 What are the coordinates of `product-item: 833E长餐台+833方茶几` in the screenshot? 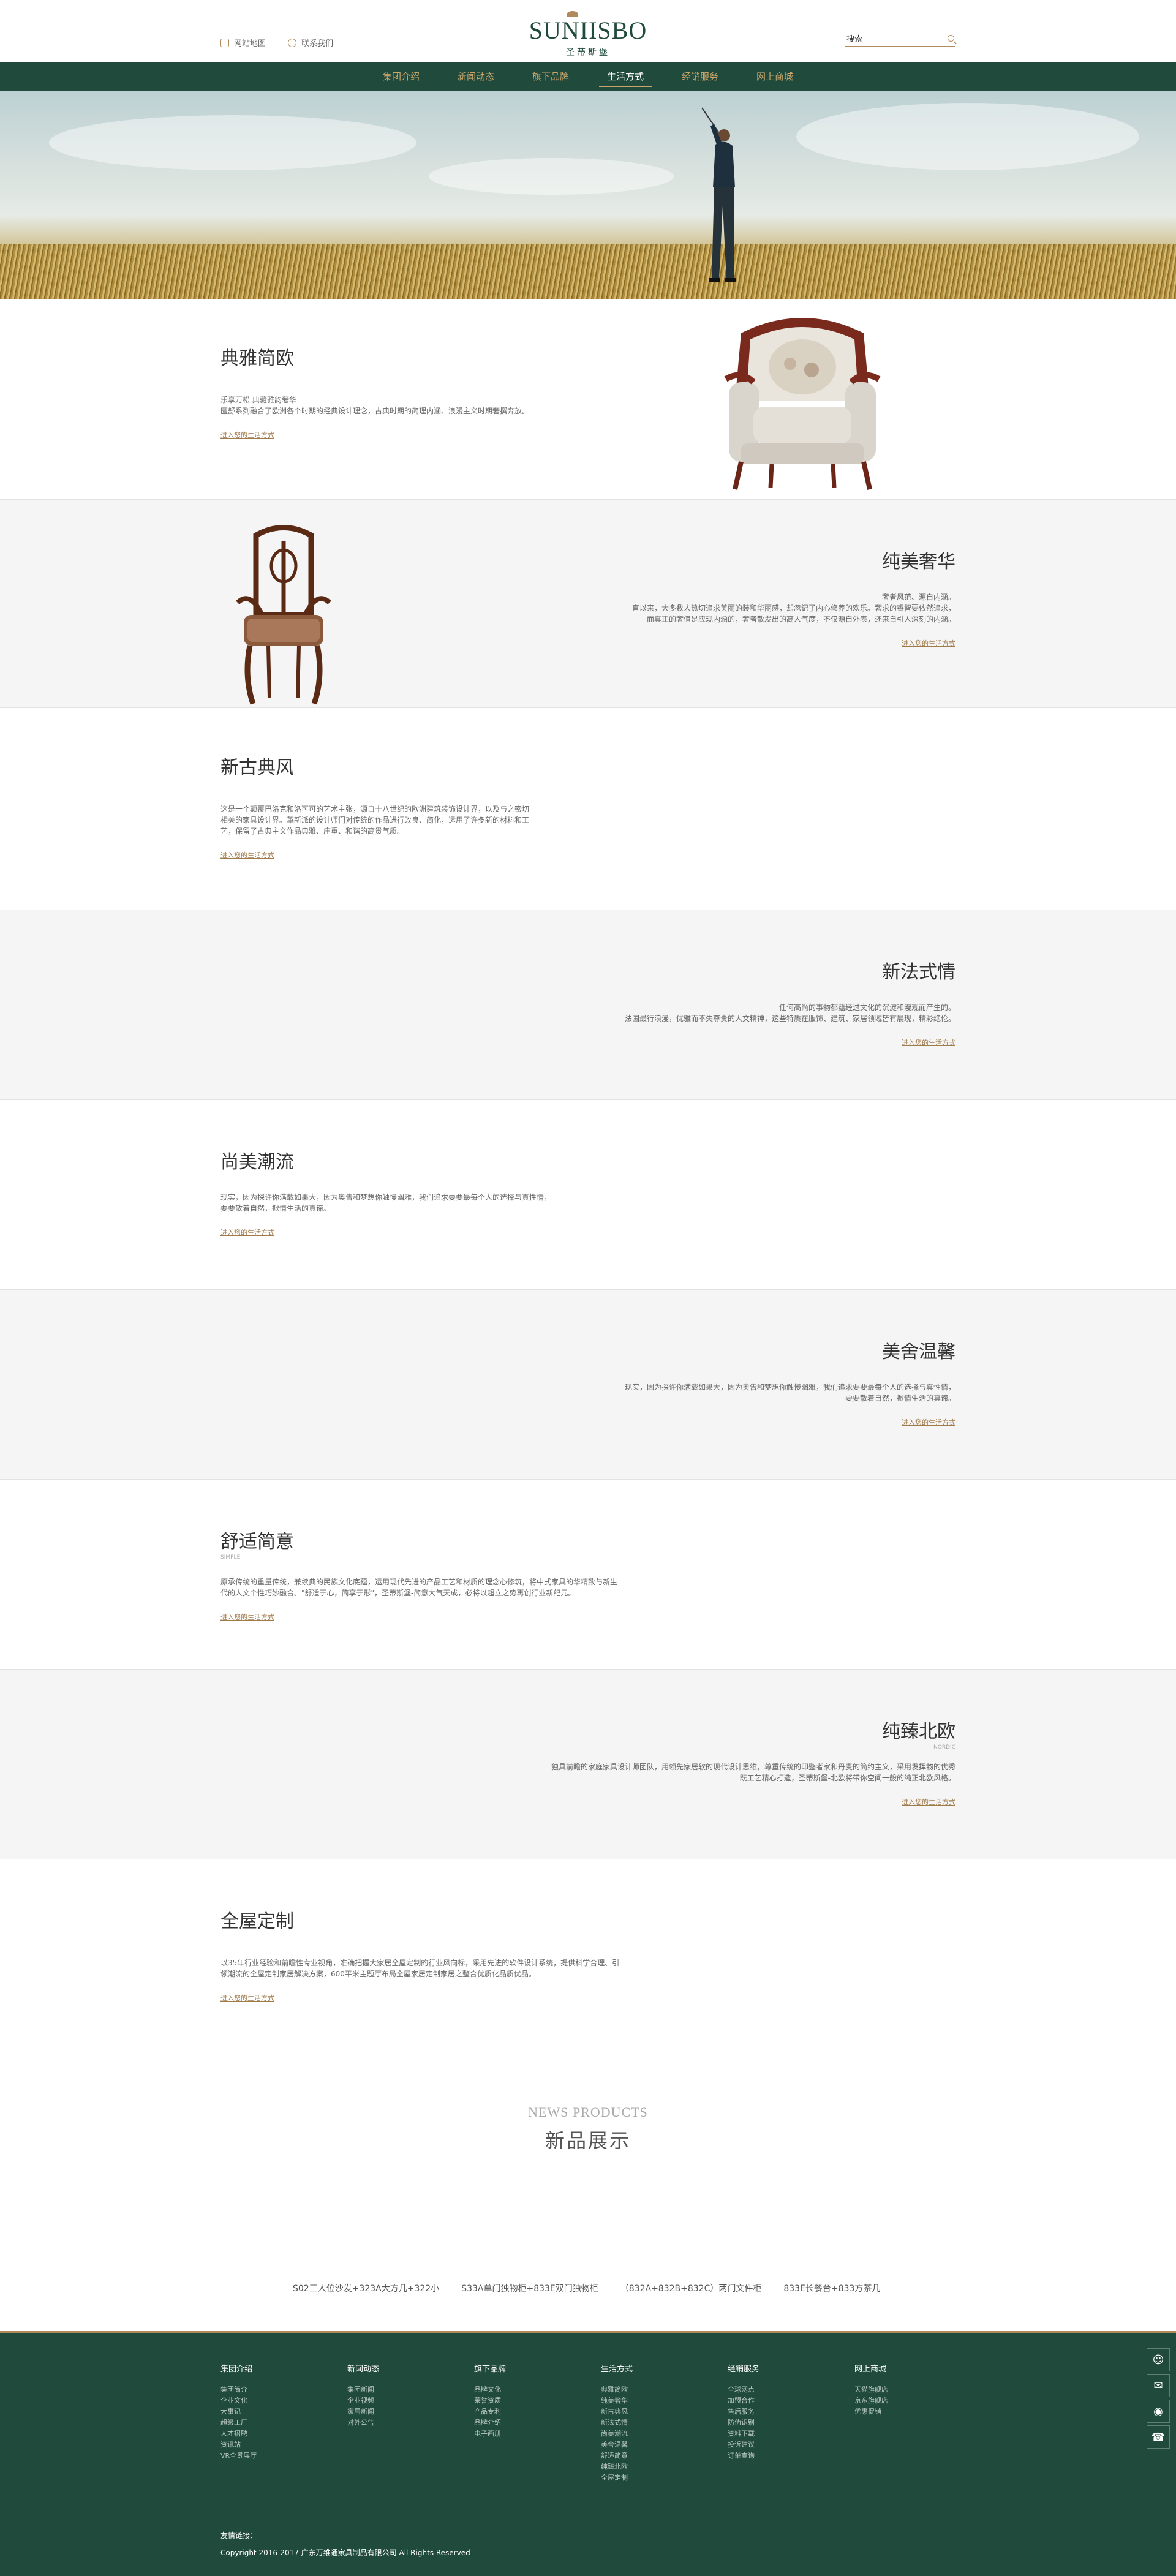 It's located at (832, 2288).